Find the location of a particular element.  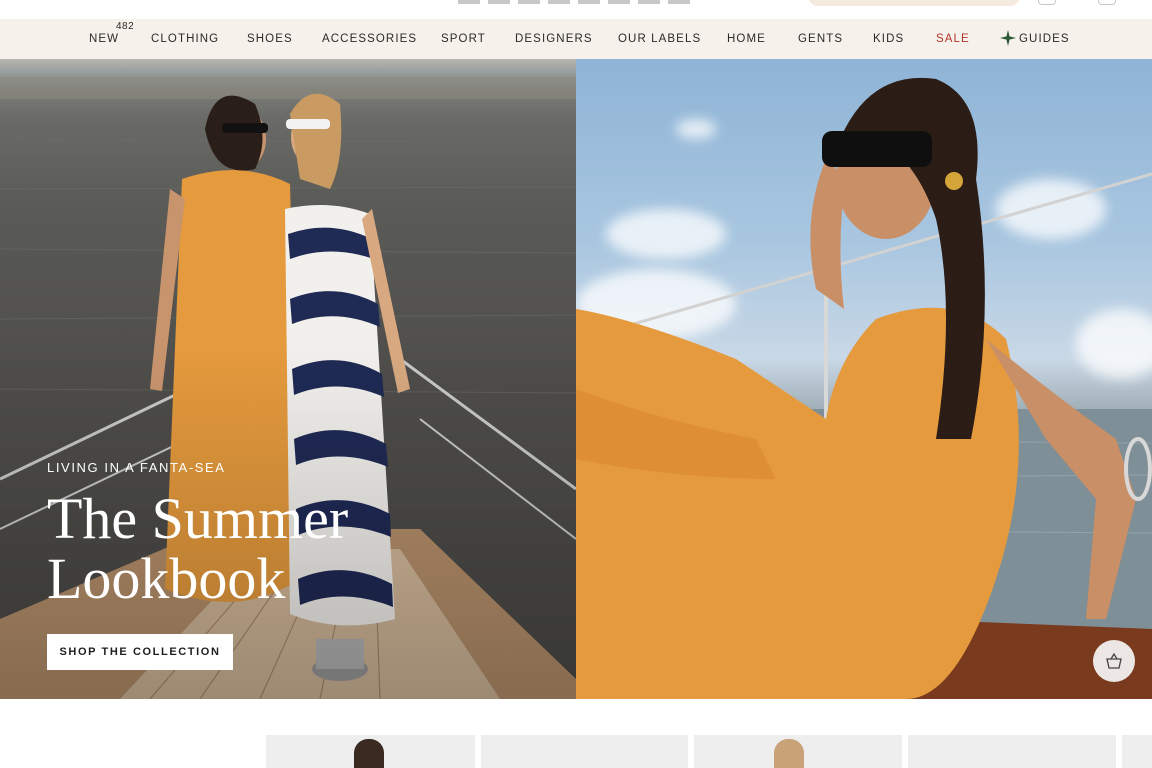

product-carousel is located at coordinates (576, 733).